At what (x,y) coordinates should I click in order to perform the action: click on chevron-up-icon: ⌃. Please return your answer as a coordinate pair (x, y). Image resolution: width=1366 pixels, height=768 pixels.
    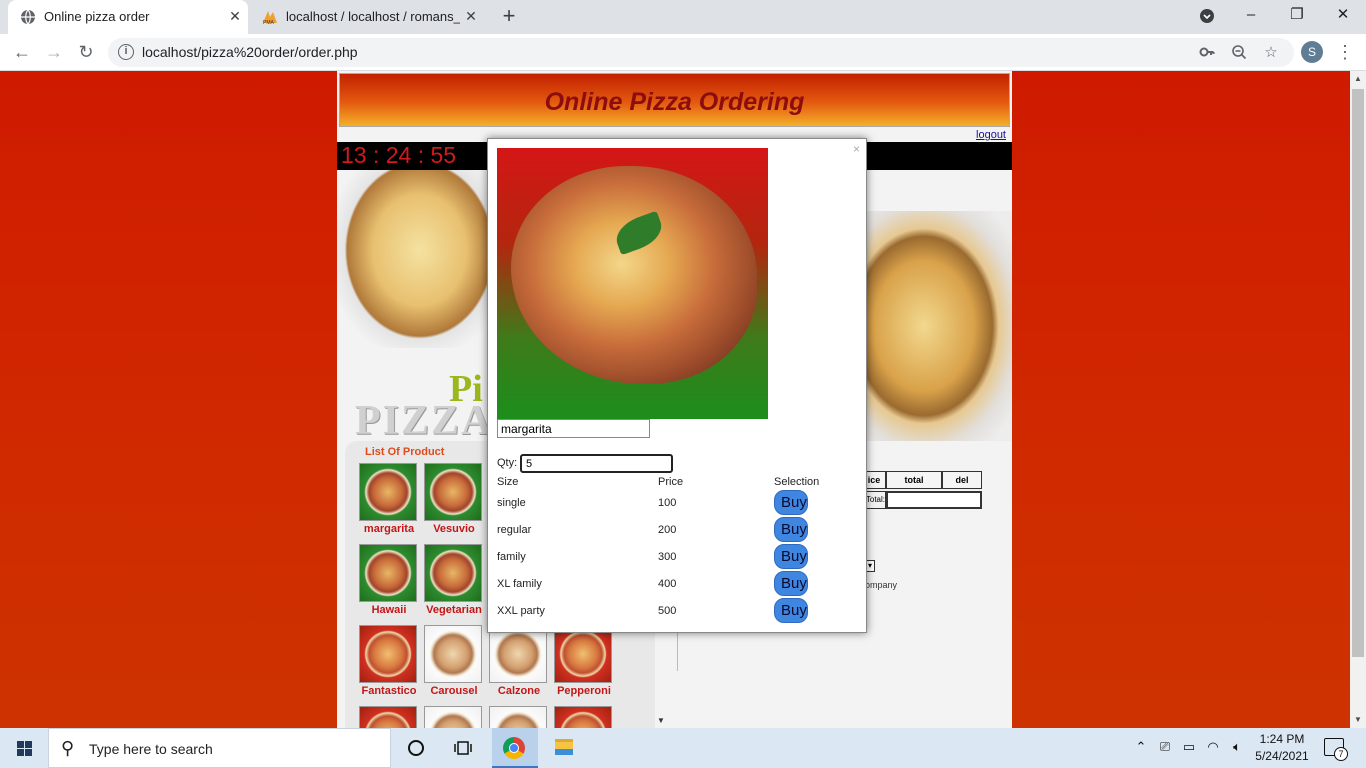
    Looking at the image, I should click on (1141, 747).